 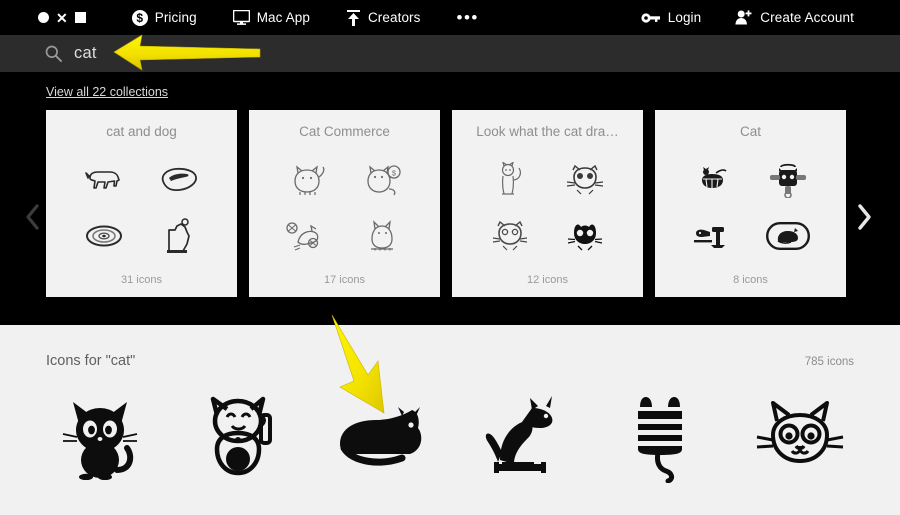 What do you see at coordinates (382, 236) in the screenshot?
I see `sitting-cat-outline-icon` at bounding box center [382, 236].